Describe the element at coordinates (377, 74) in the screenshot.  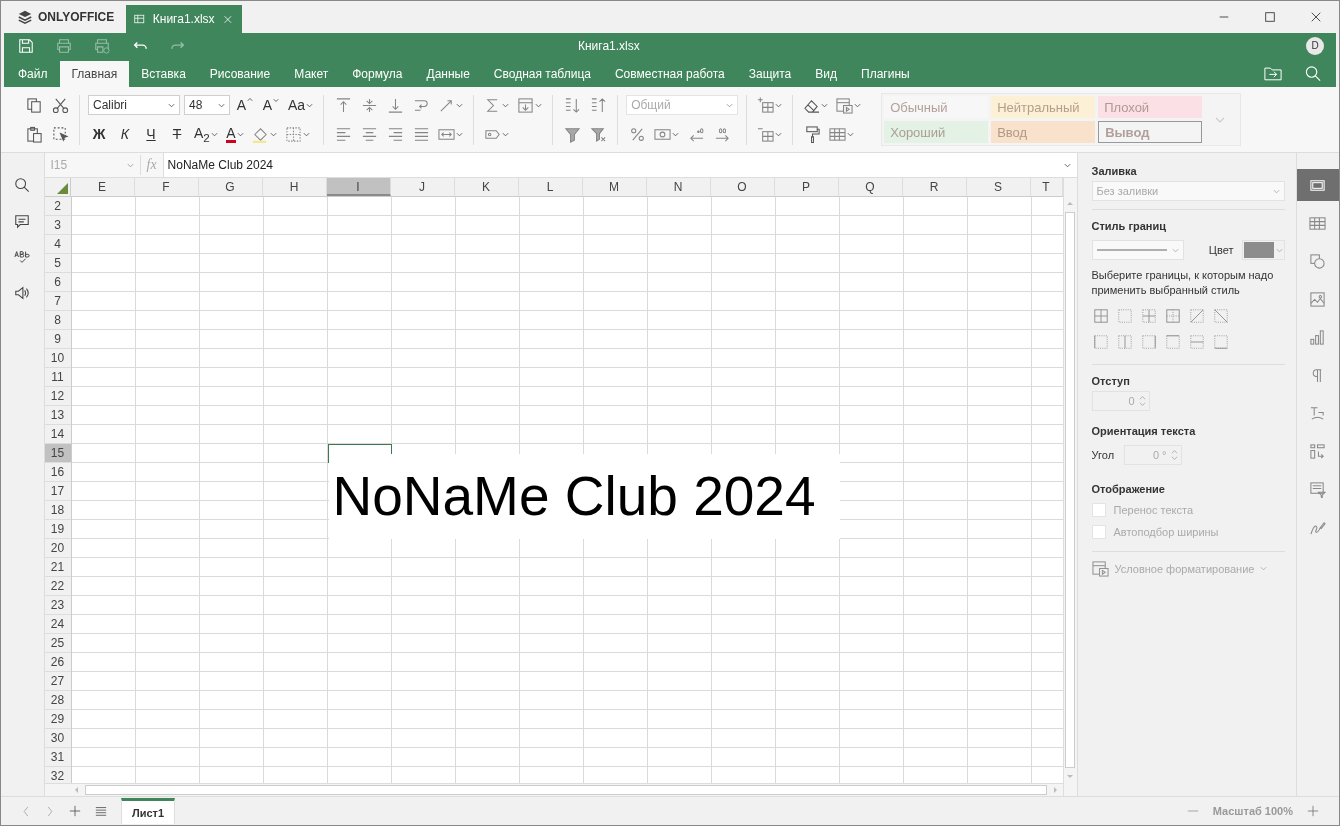
I see `menu-tab: Формула` at that location.